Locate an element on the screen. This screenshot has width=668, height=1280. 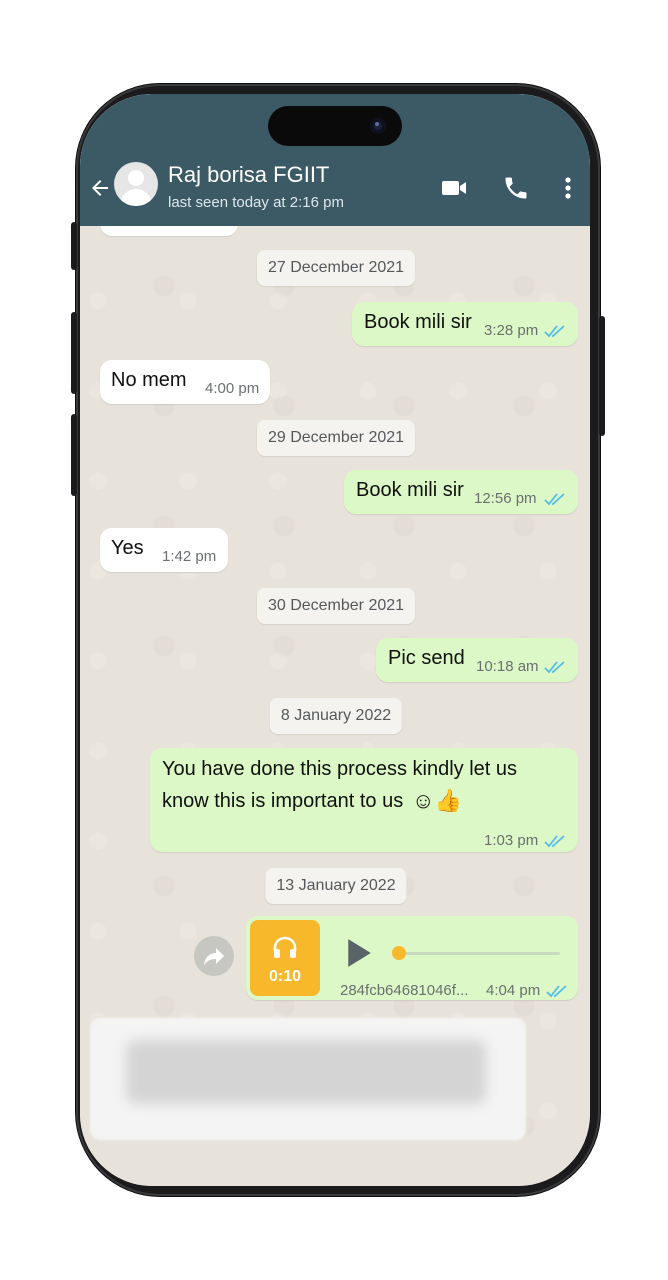
message-text: Pic send is located at coordinates (426, 658).